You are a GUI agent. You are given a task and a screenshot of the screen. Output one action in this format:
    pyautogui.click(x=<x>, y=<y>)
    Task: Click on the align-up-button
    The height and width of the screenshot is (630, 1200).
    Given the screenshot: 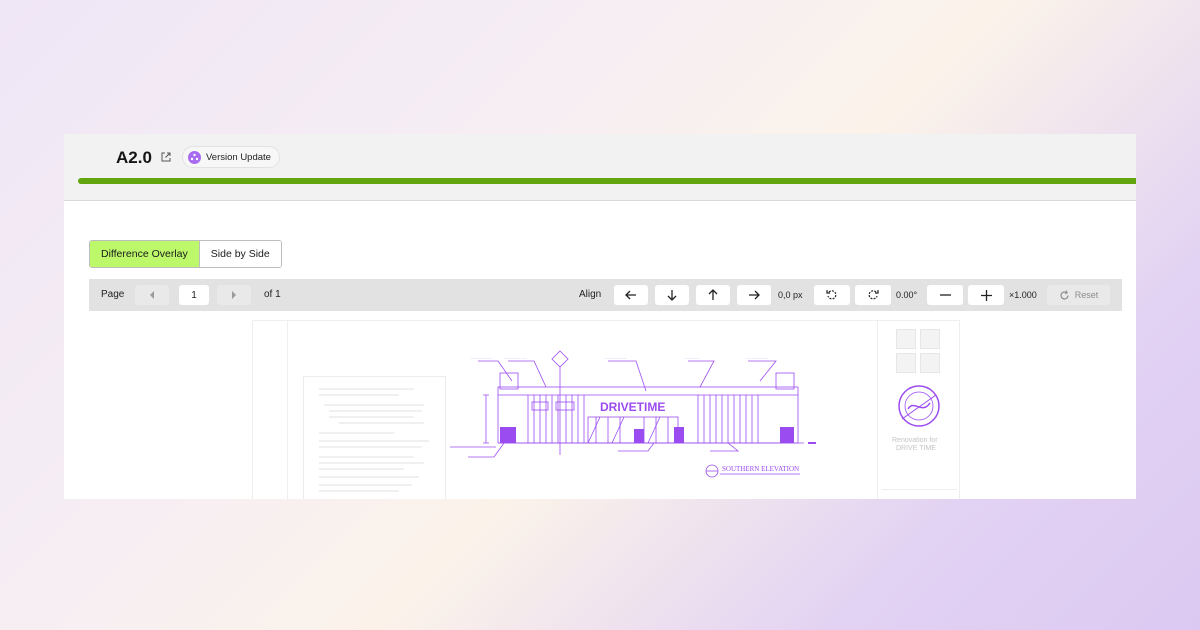 What is the action you would take?
    pyautogui.click(x=713, y=295)
    